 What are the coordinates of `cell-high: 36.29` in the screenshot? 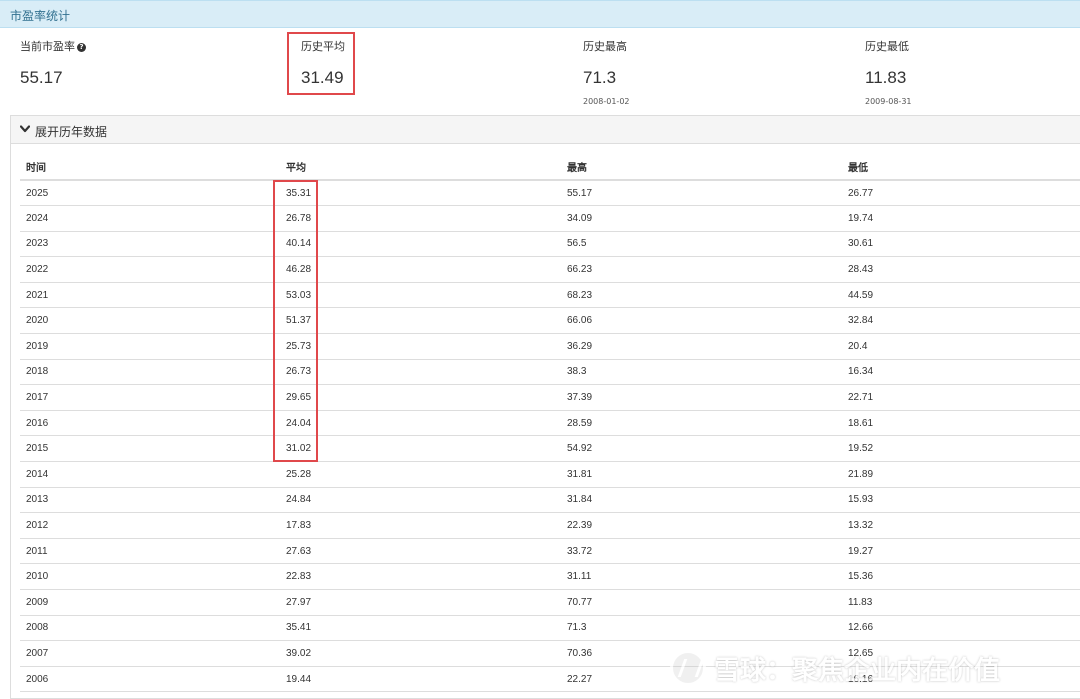 It's located at (701, 346).